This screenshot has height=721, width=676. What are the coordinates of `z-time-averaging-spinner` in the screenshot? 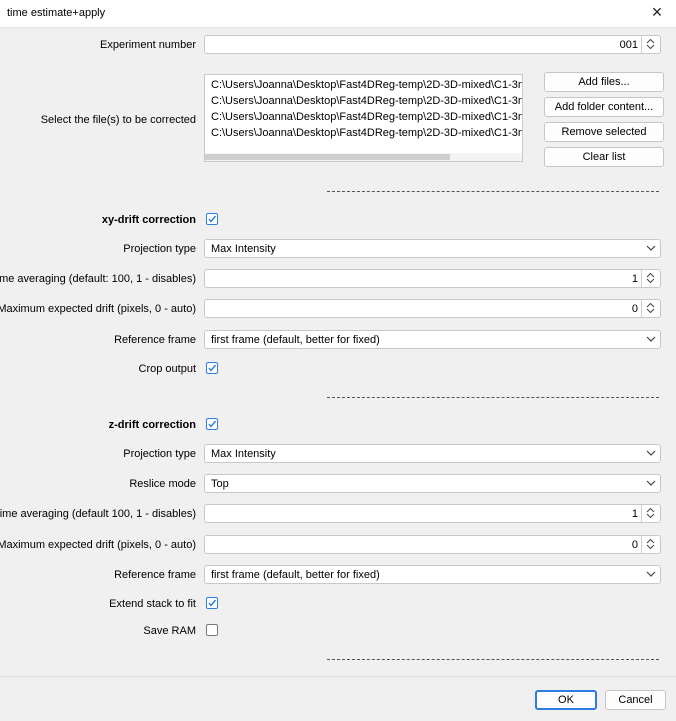 It's located at (650, 513).